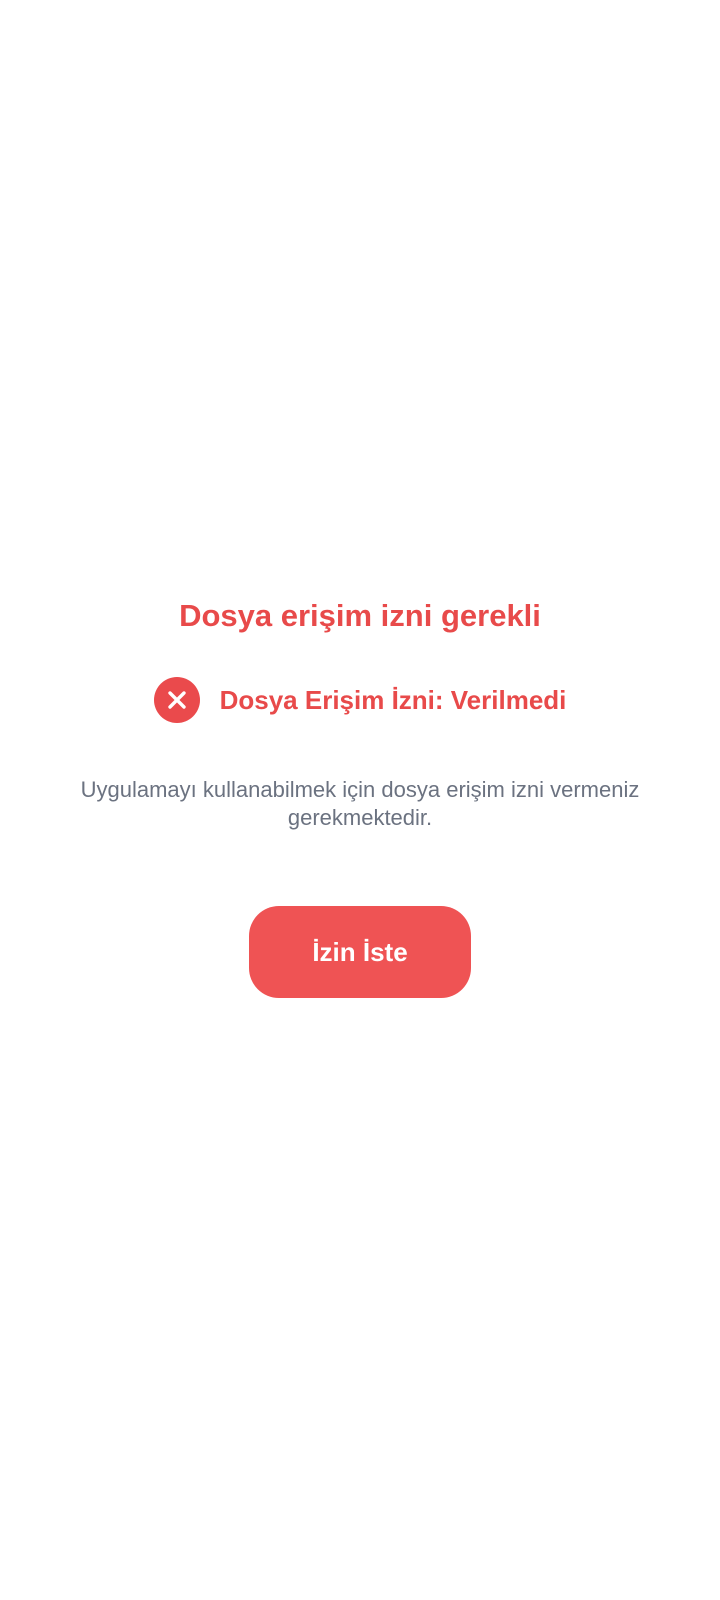 The height and width of the screenshot is (1600, 720). I want to click on status-label: Dosya Erişim İzni: Verilmedi, so click(393, 700).